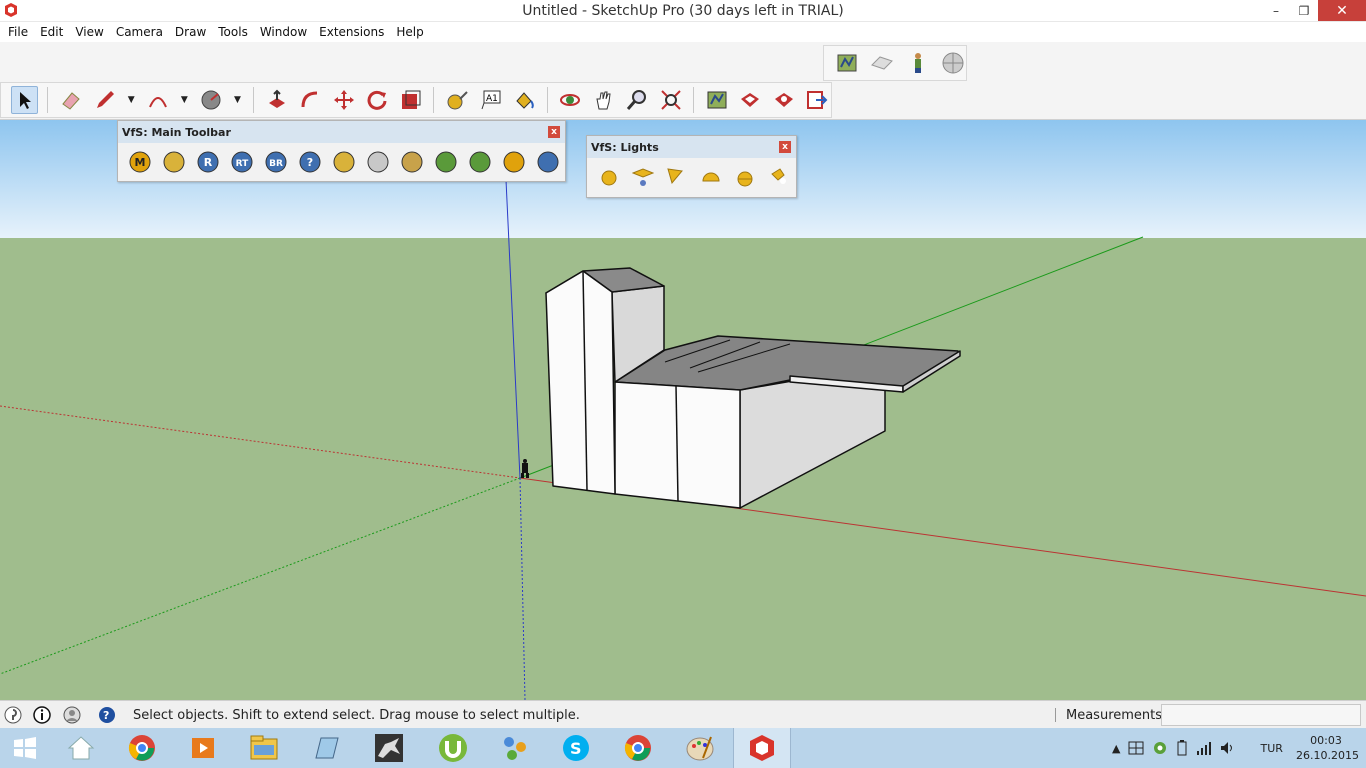 This screenshot has width=1366, height=768. I want to click on person-icon, so click(918, 63).